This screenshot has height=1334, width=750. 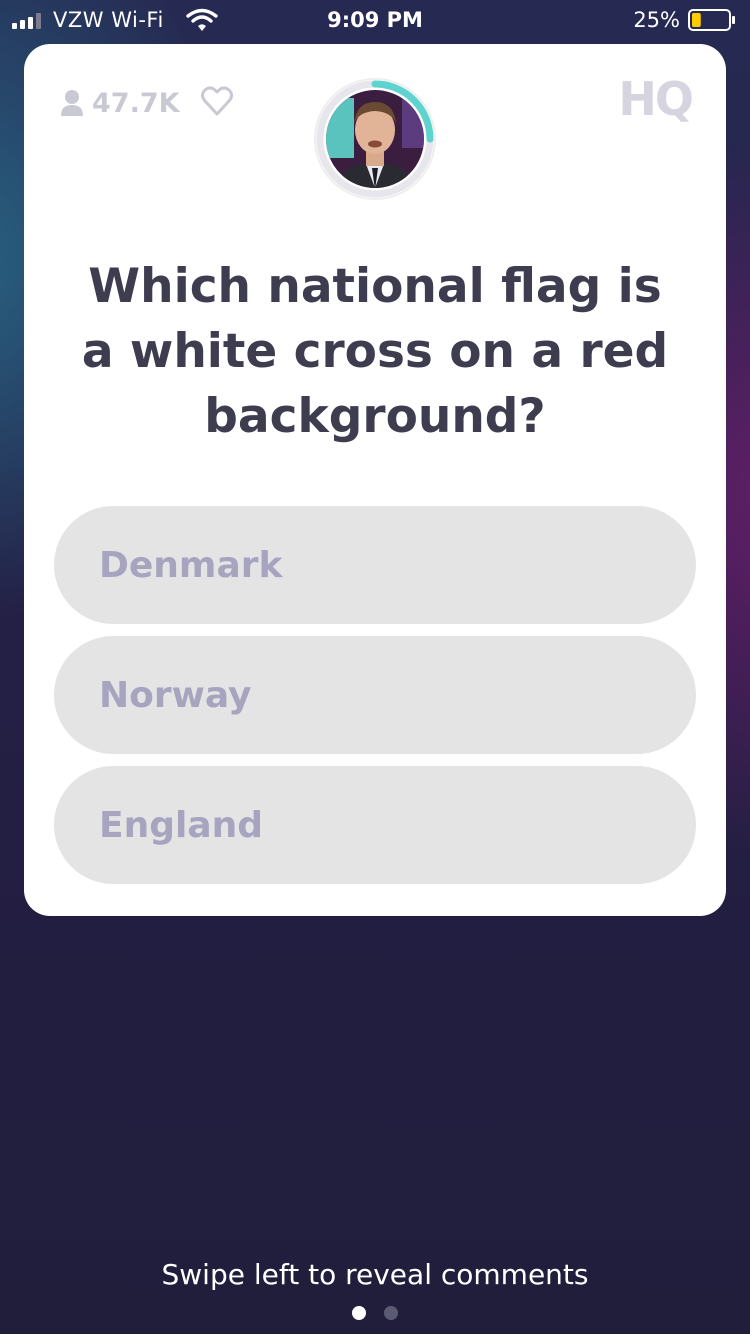 I want to click on host-avatar, so click(x=375, y=139).